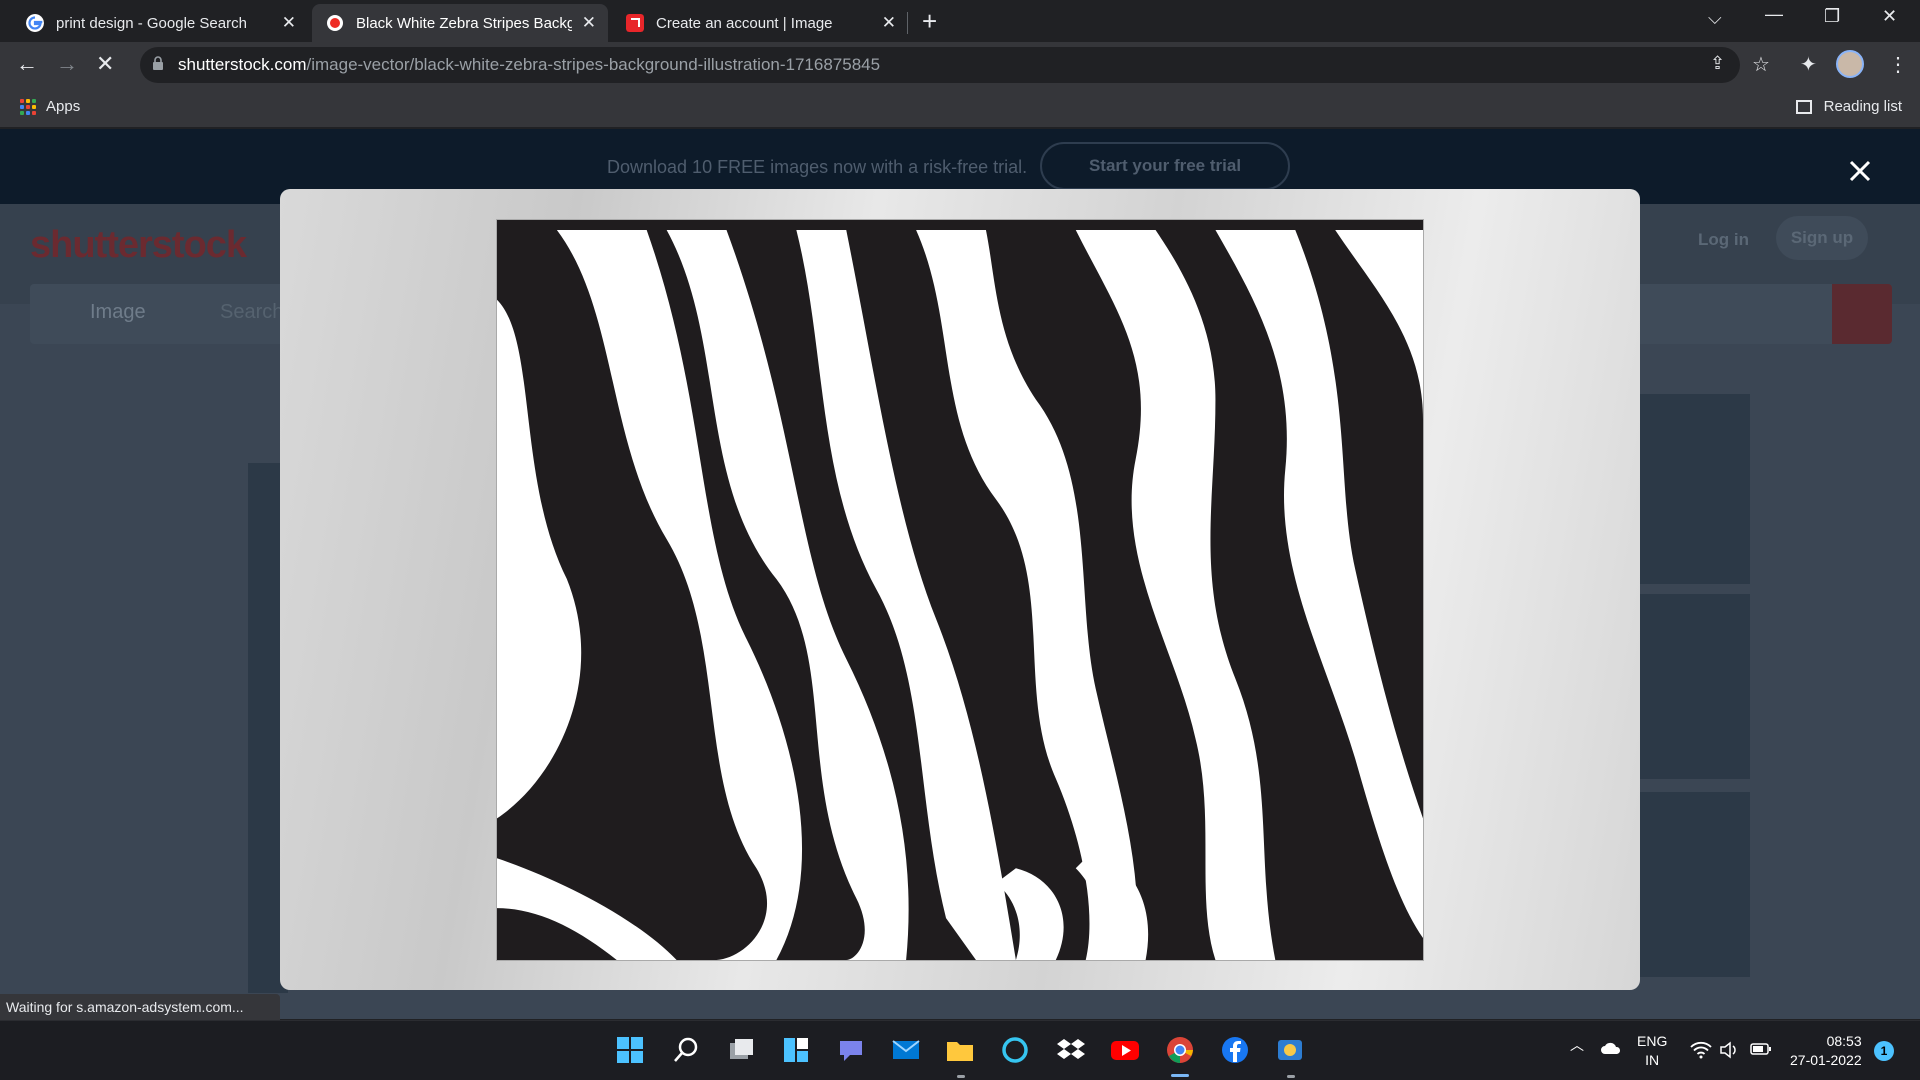 The width and height of the screenshot is (1920, 1080). I want to click on notification-badge: 1, so click(1884, 1051).